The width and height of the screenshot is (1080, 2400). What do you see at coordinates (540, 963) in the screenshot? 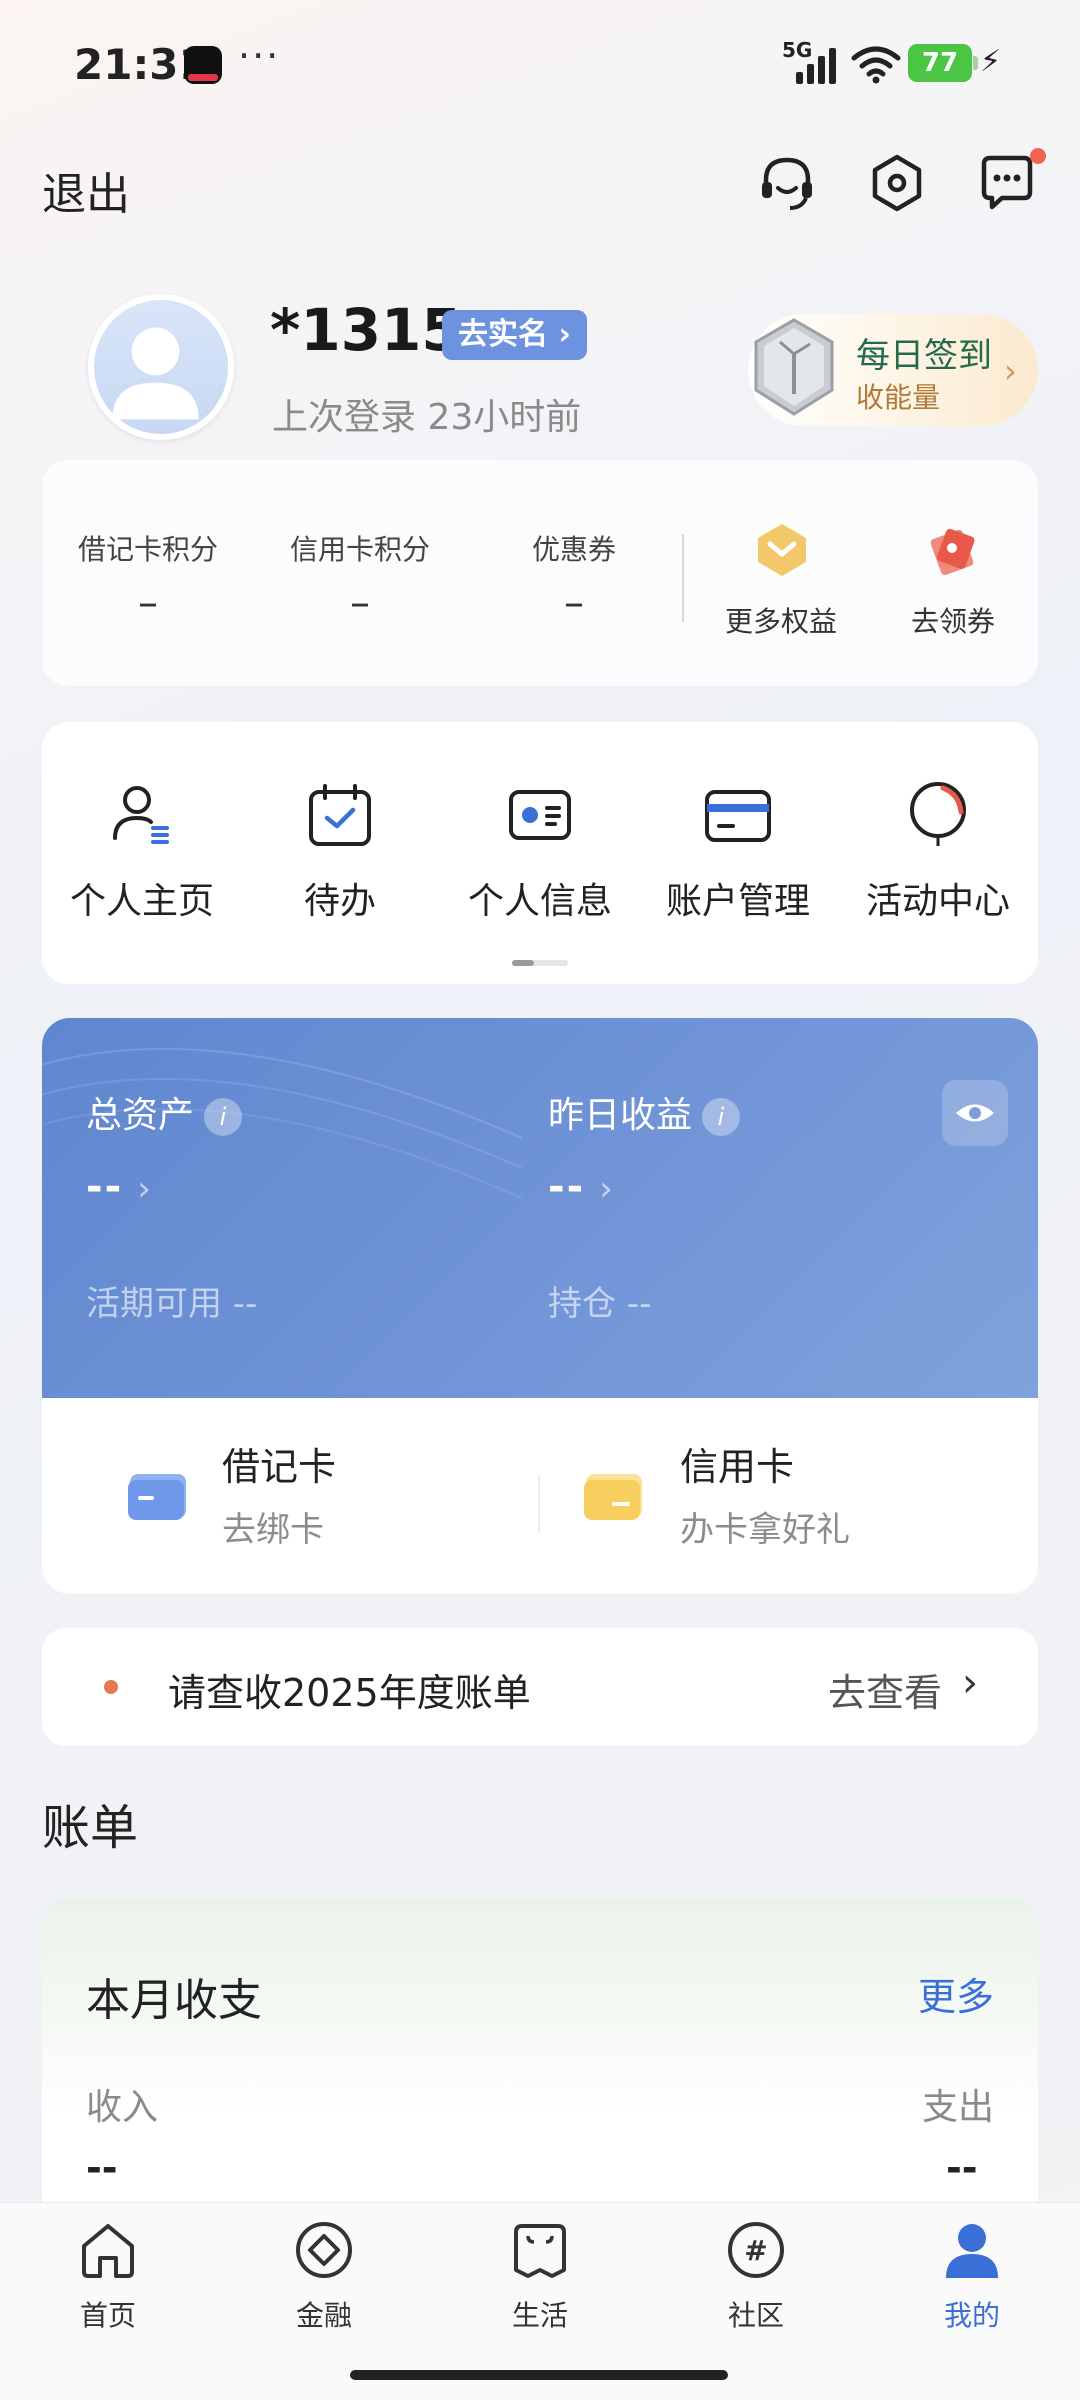
I see `page-indicator` at bounding box center [540, 963].